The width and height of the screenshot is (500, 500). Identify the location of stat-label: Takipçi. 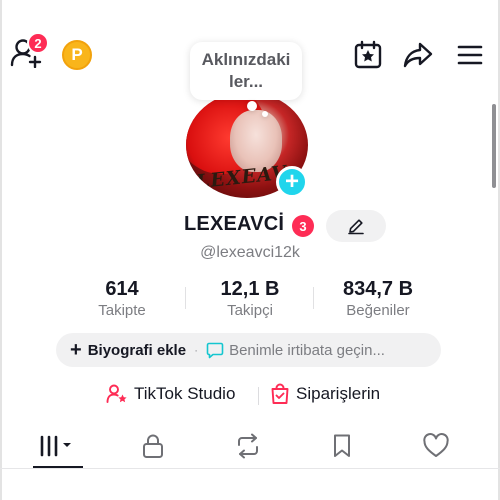
(250, 310).